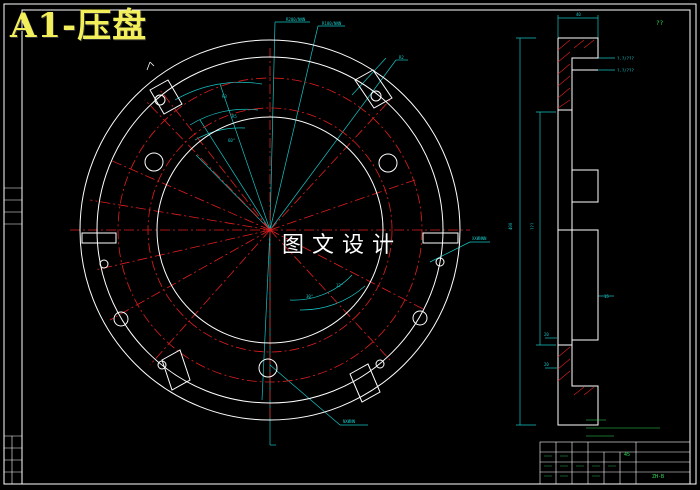  I want to click on title-block, so click(615, 463).